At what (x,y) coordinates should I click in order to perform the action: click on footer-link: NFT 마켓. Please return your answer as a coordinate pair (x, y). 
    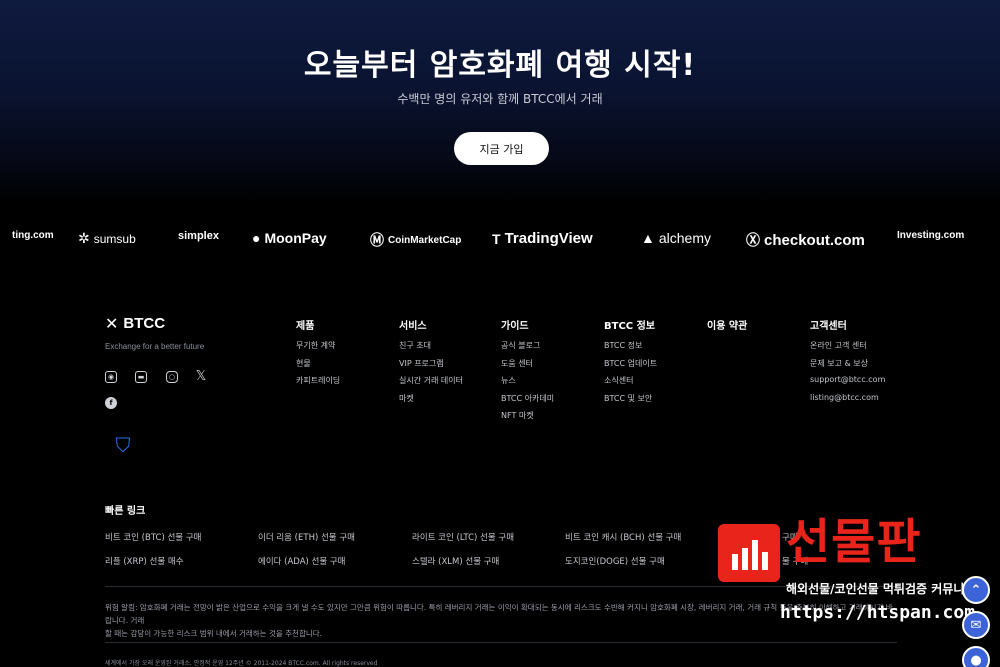
    Looking at the image, I should click on (527, 419).